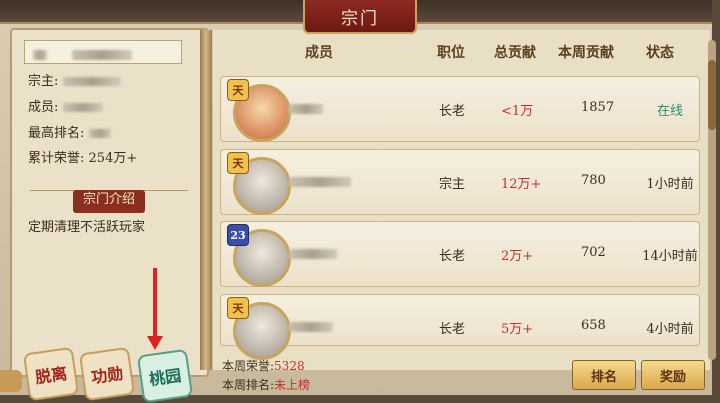 The height and width of the screenshot is (403, 720). What do you see at coordinates (11, 381) in the screenshot?
I see `left-nav-arrow` at bounding box center [11, 381].